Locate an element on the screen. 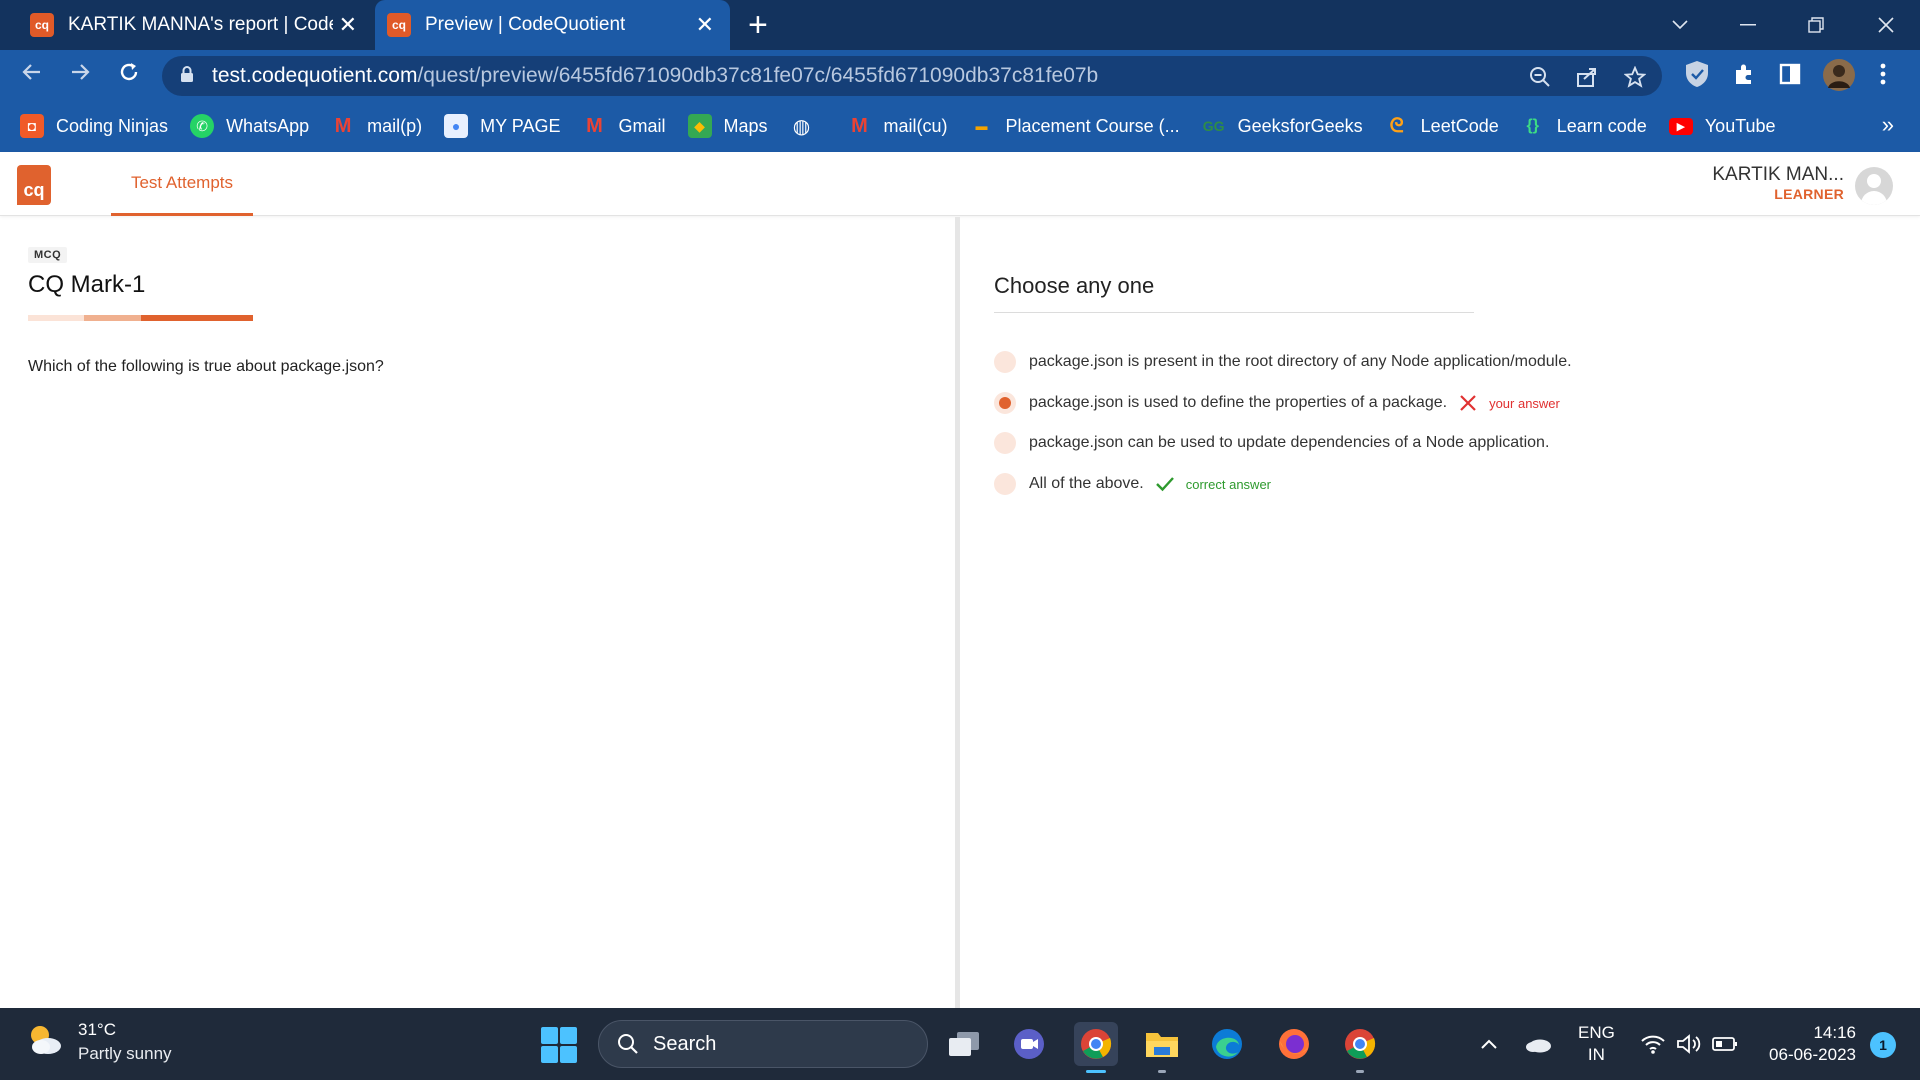 This screenshot has height=1080, width=1920. globe-icon: ◍ is located at coordinates (801, 126).